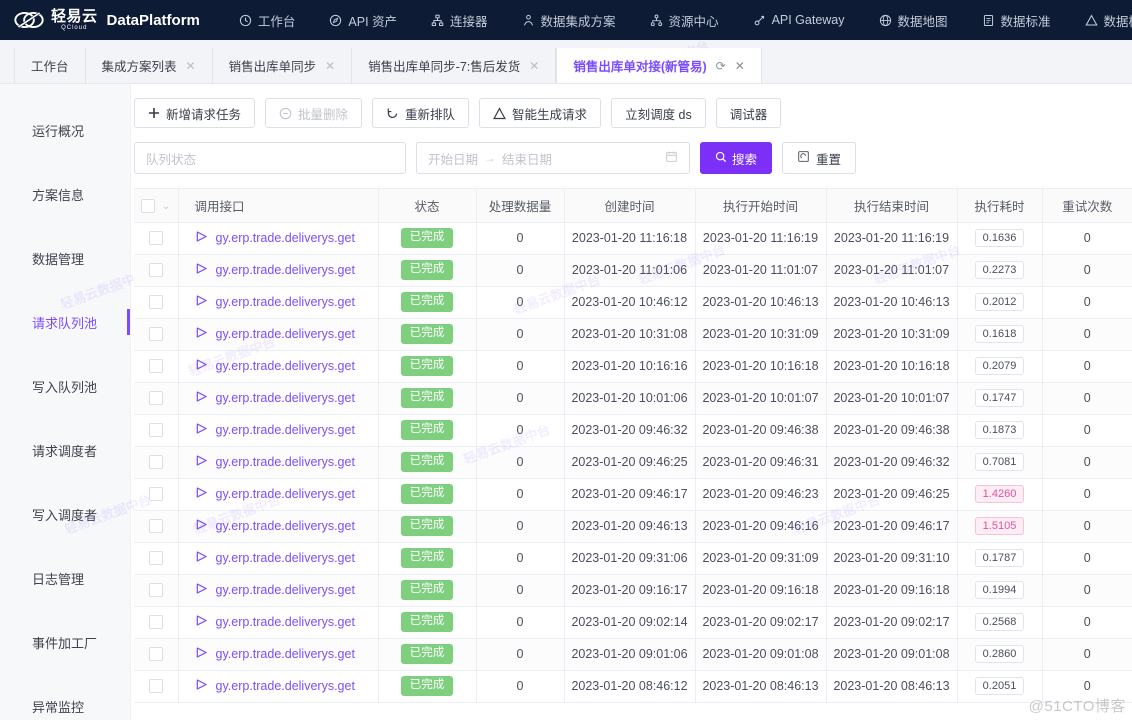 This screenshot has height=720, width=1132. What do you see at coordinates (65, 578) in the screenshot?
I see `sidebar-item-log-management: 日志管理` at bounding box center [65, 578].